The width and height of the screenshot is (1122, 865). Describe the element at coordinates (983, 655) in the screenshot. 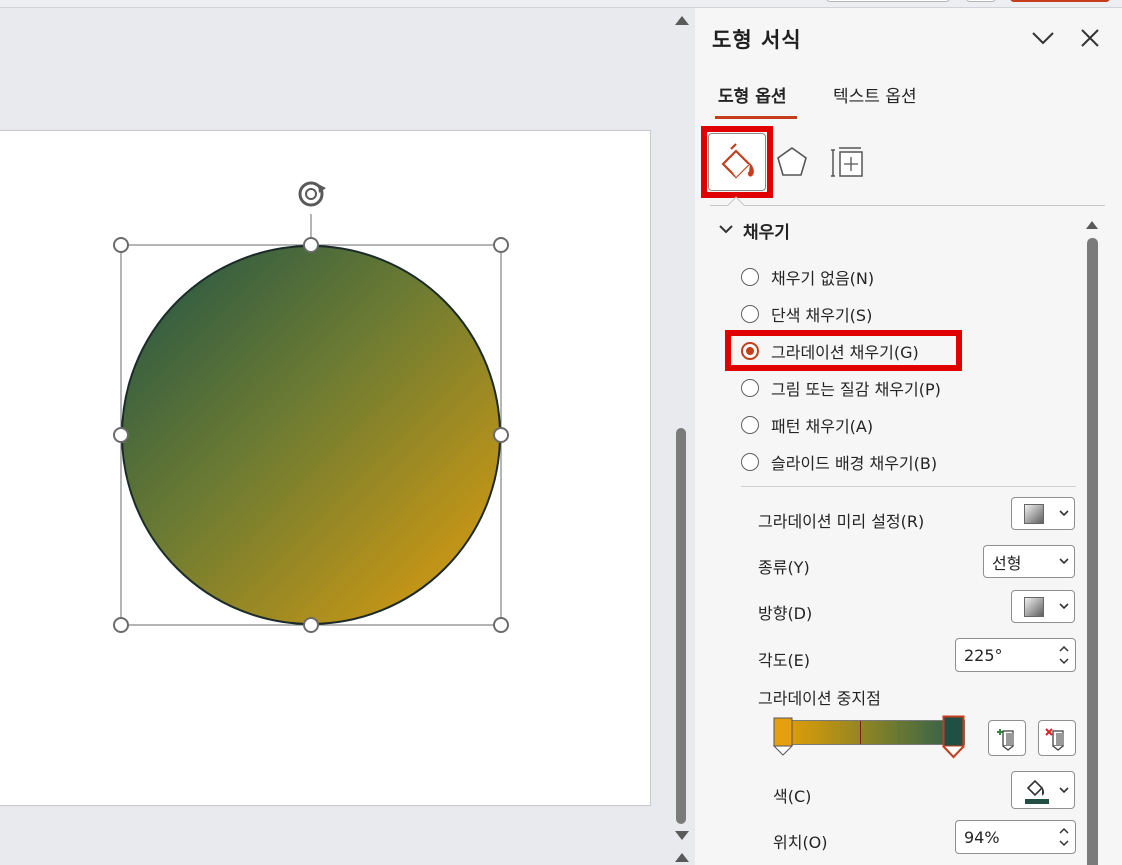

I see `angle-value: 225°` at that location.